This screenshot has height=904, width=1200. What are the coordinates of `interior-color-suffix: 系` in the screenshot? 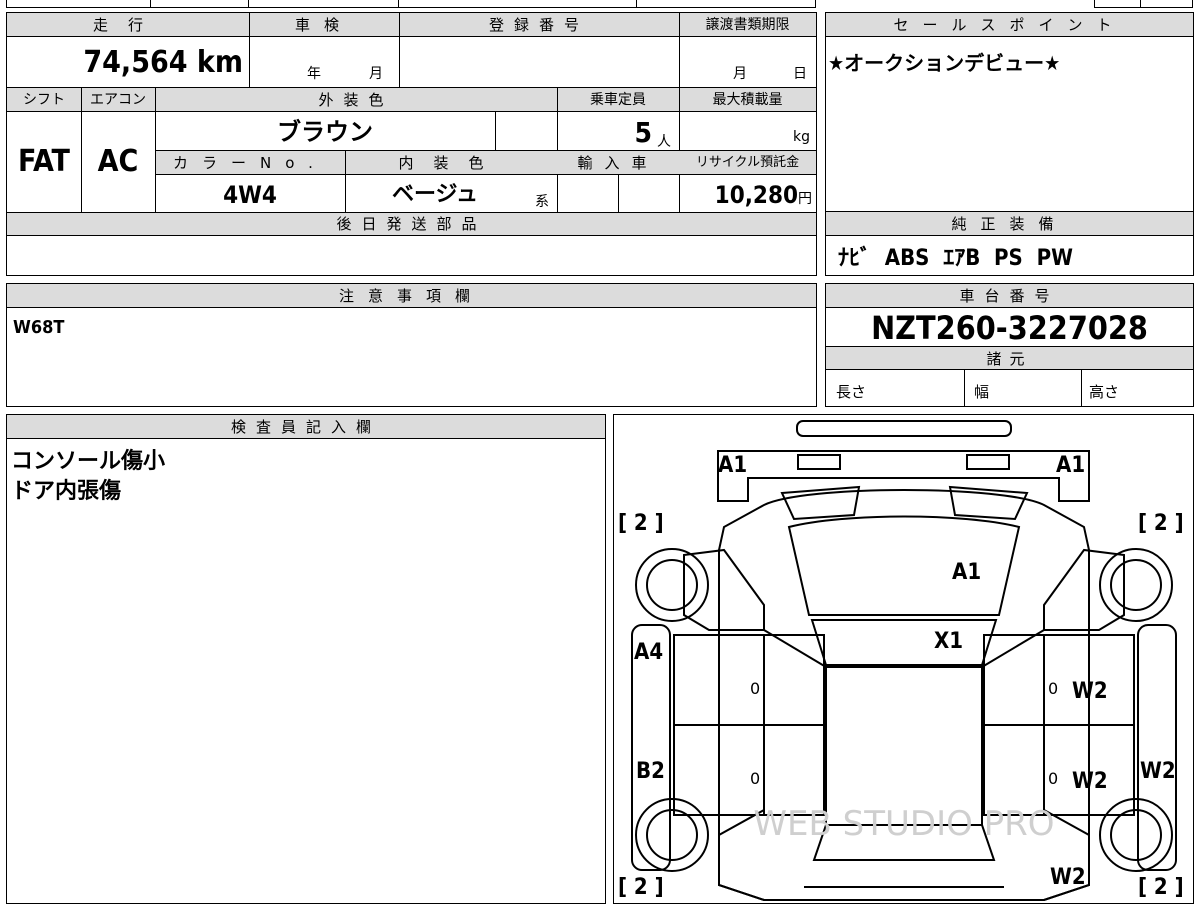 It's located at (542, 202).